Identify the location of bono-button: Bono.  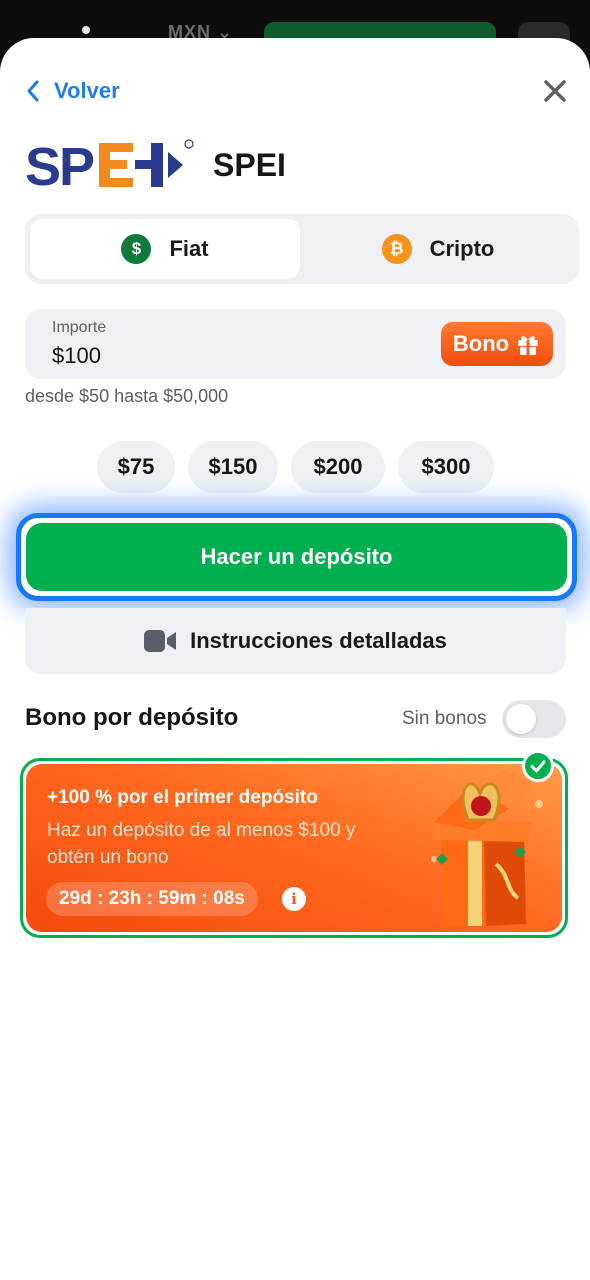
(497, 344).